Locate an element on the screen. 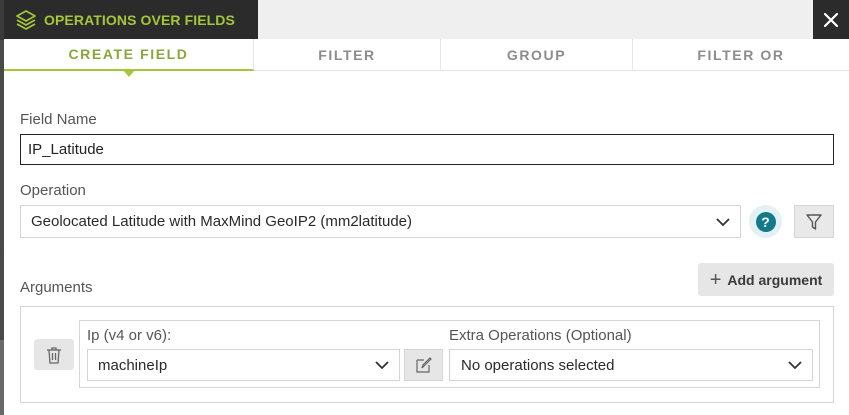  close-button is located at coordinates (831, 19).